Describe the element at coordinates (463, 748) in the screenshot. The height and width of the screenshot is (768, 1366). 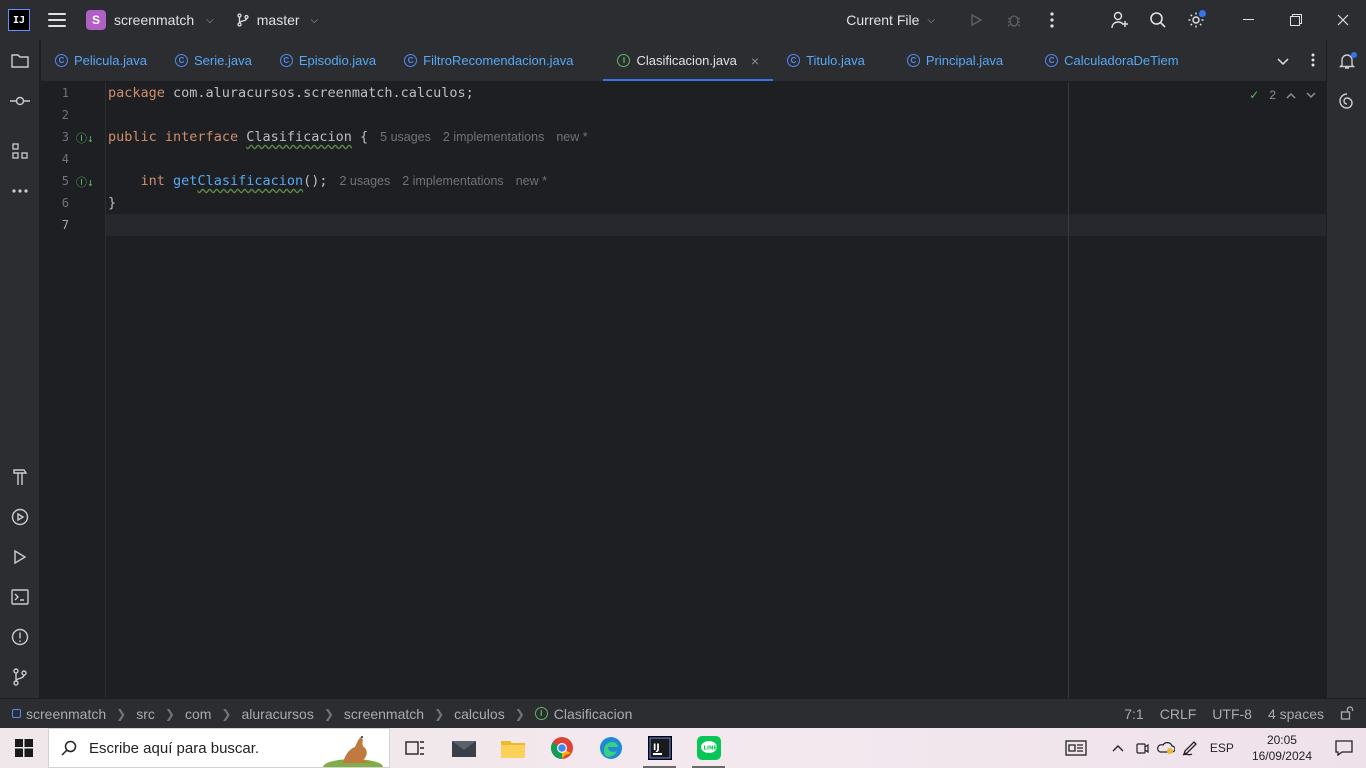
I see `mail-app-icon` at that location.